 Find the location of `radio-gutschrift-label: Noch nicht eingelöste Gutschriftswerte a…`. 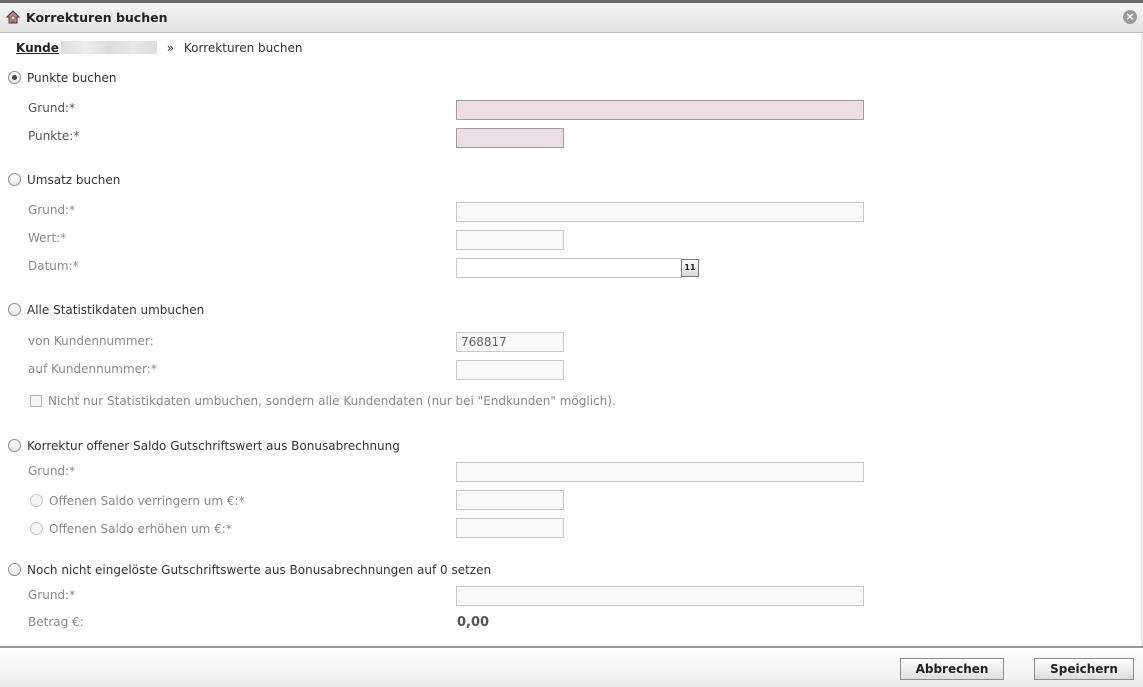

radio-gutschrift-label: Noch nicht eingelöste Gutschriftswerte a… is located at coordinates (259, 570).